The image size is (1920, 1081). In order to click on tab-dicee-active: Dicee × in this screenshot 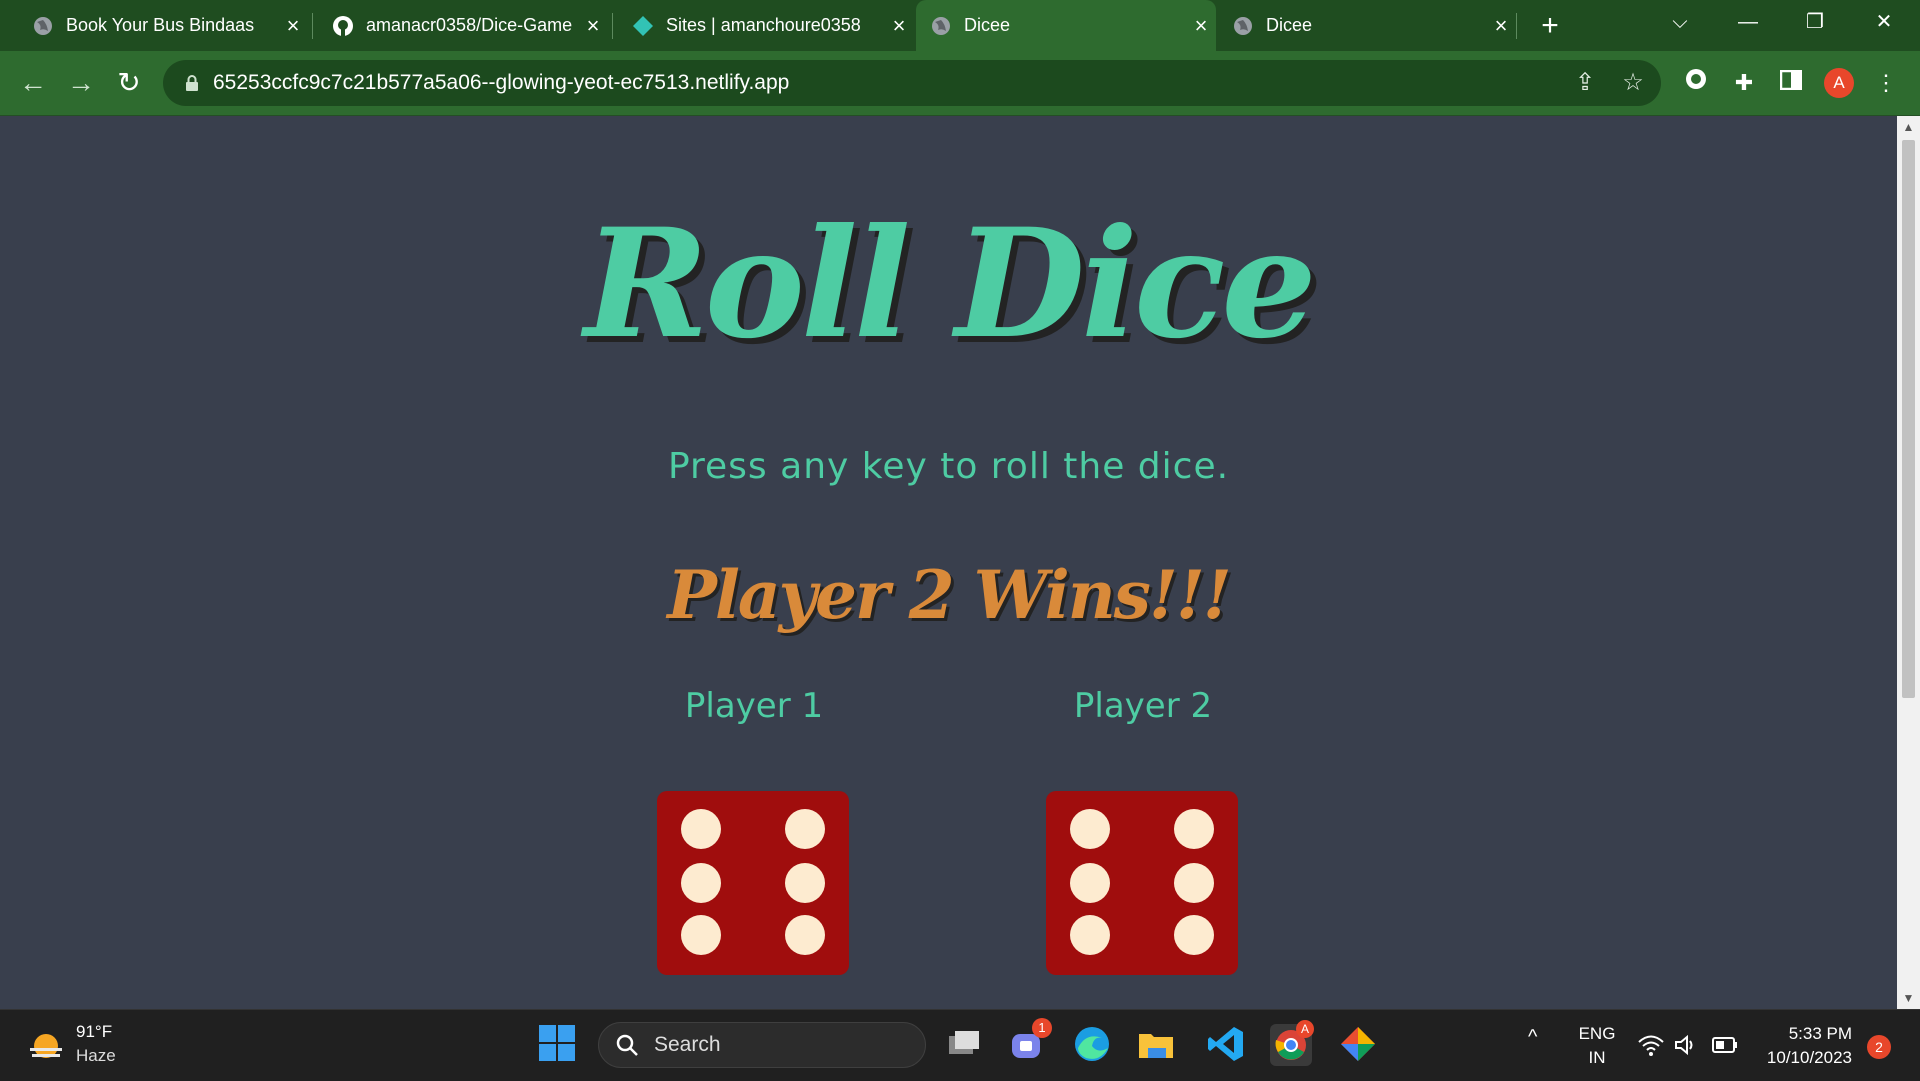, I will do `click(1066, 25)`.